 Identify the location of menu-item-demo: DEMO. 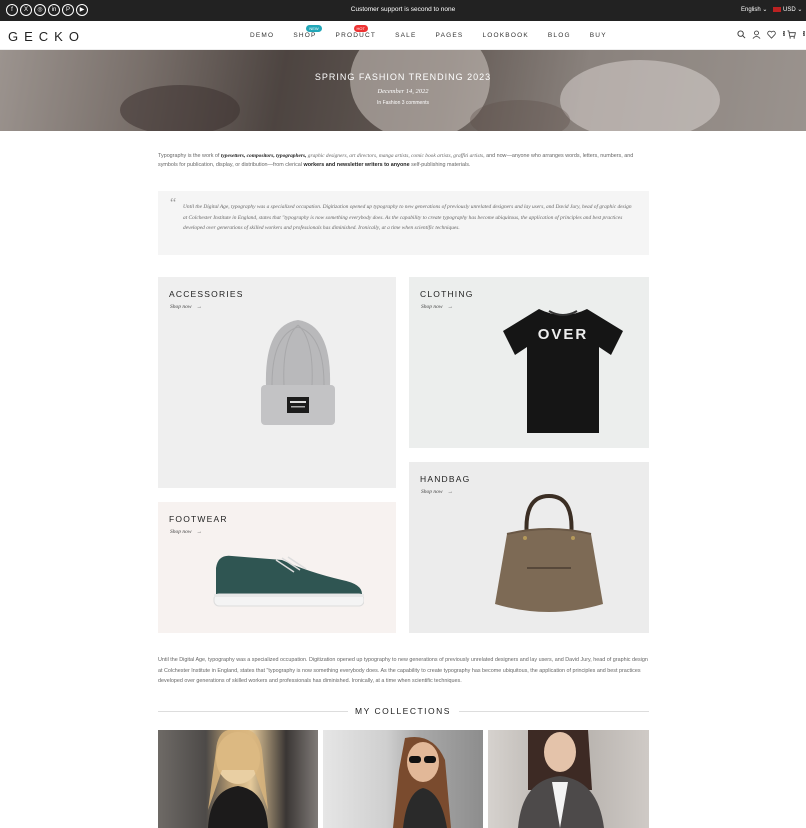
(262, 35).